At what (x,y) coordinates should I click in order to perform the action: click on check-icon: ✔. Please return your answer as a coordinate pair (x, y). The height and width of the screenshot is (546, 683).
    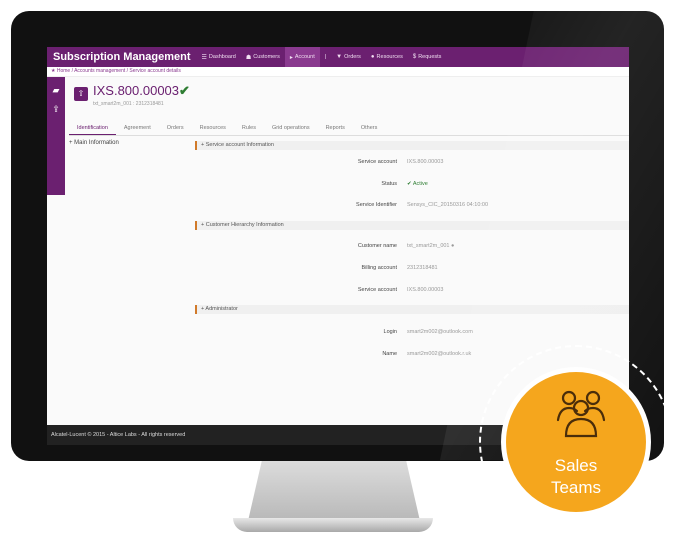
    Looking at the image, I should click on (184, 90).